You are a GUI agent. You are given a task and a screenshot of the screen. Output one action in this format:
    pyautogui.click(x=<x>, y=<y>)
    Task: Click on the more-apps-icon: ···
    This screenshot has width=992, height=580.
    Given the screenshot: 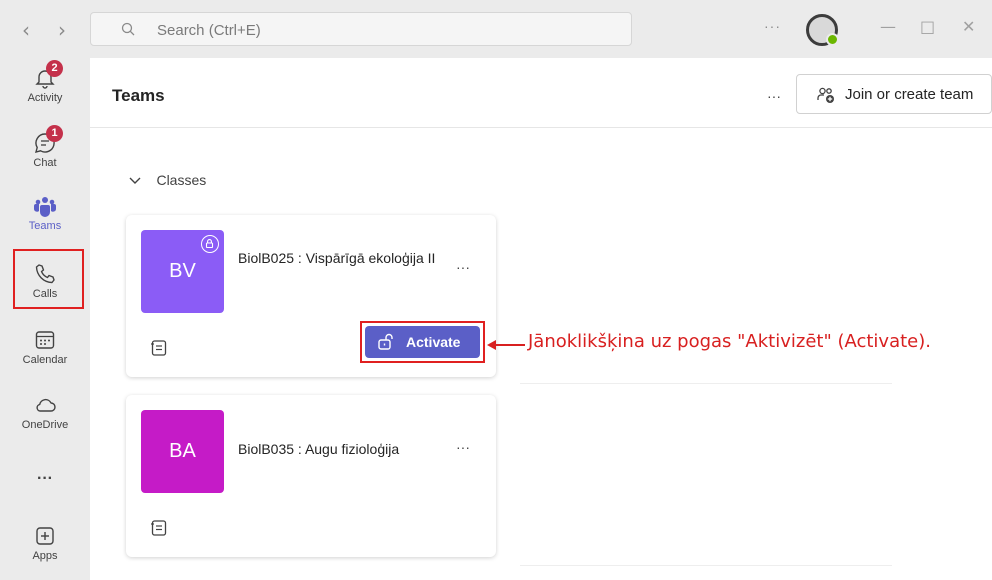 What is the action you would take?
    pyautogui.click(x=45, y=478)
    